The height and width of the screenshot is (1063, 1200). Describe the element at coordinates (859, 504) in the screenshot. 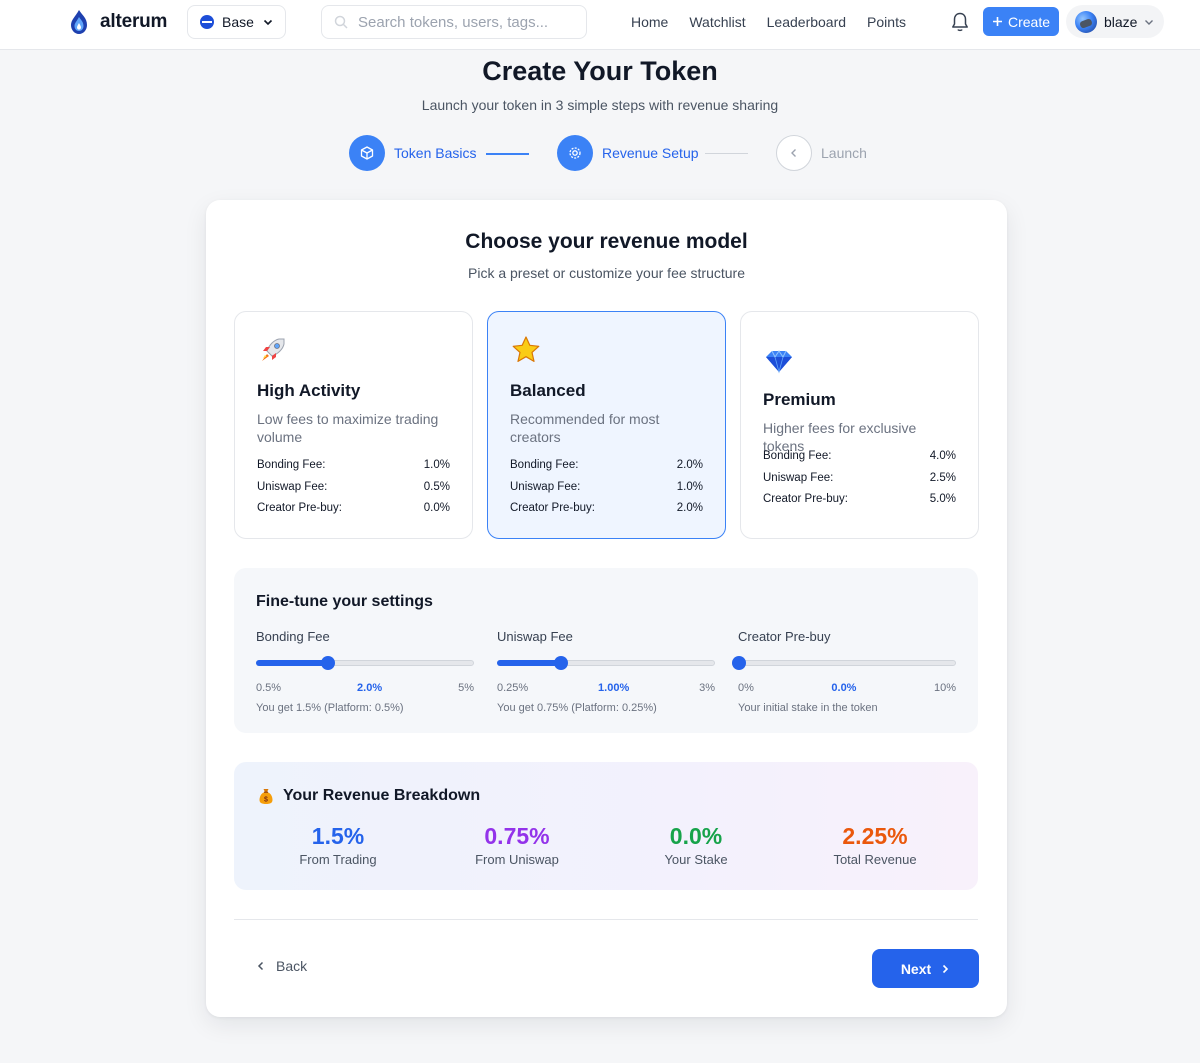

I see `fee-row: Creator Pre-buy: 5.0%` at that location.